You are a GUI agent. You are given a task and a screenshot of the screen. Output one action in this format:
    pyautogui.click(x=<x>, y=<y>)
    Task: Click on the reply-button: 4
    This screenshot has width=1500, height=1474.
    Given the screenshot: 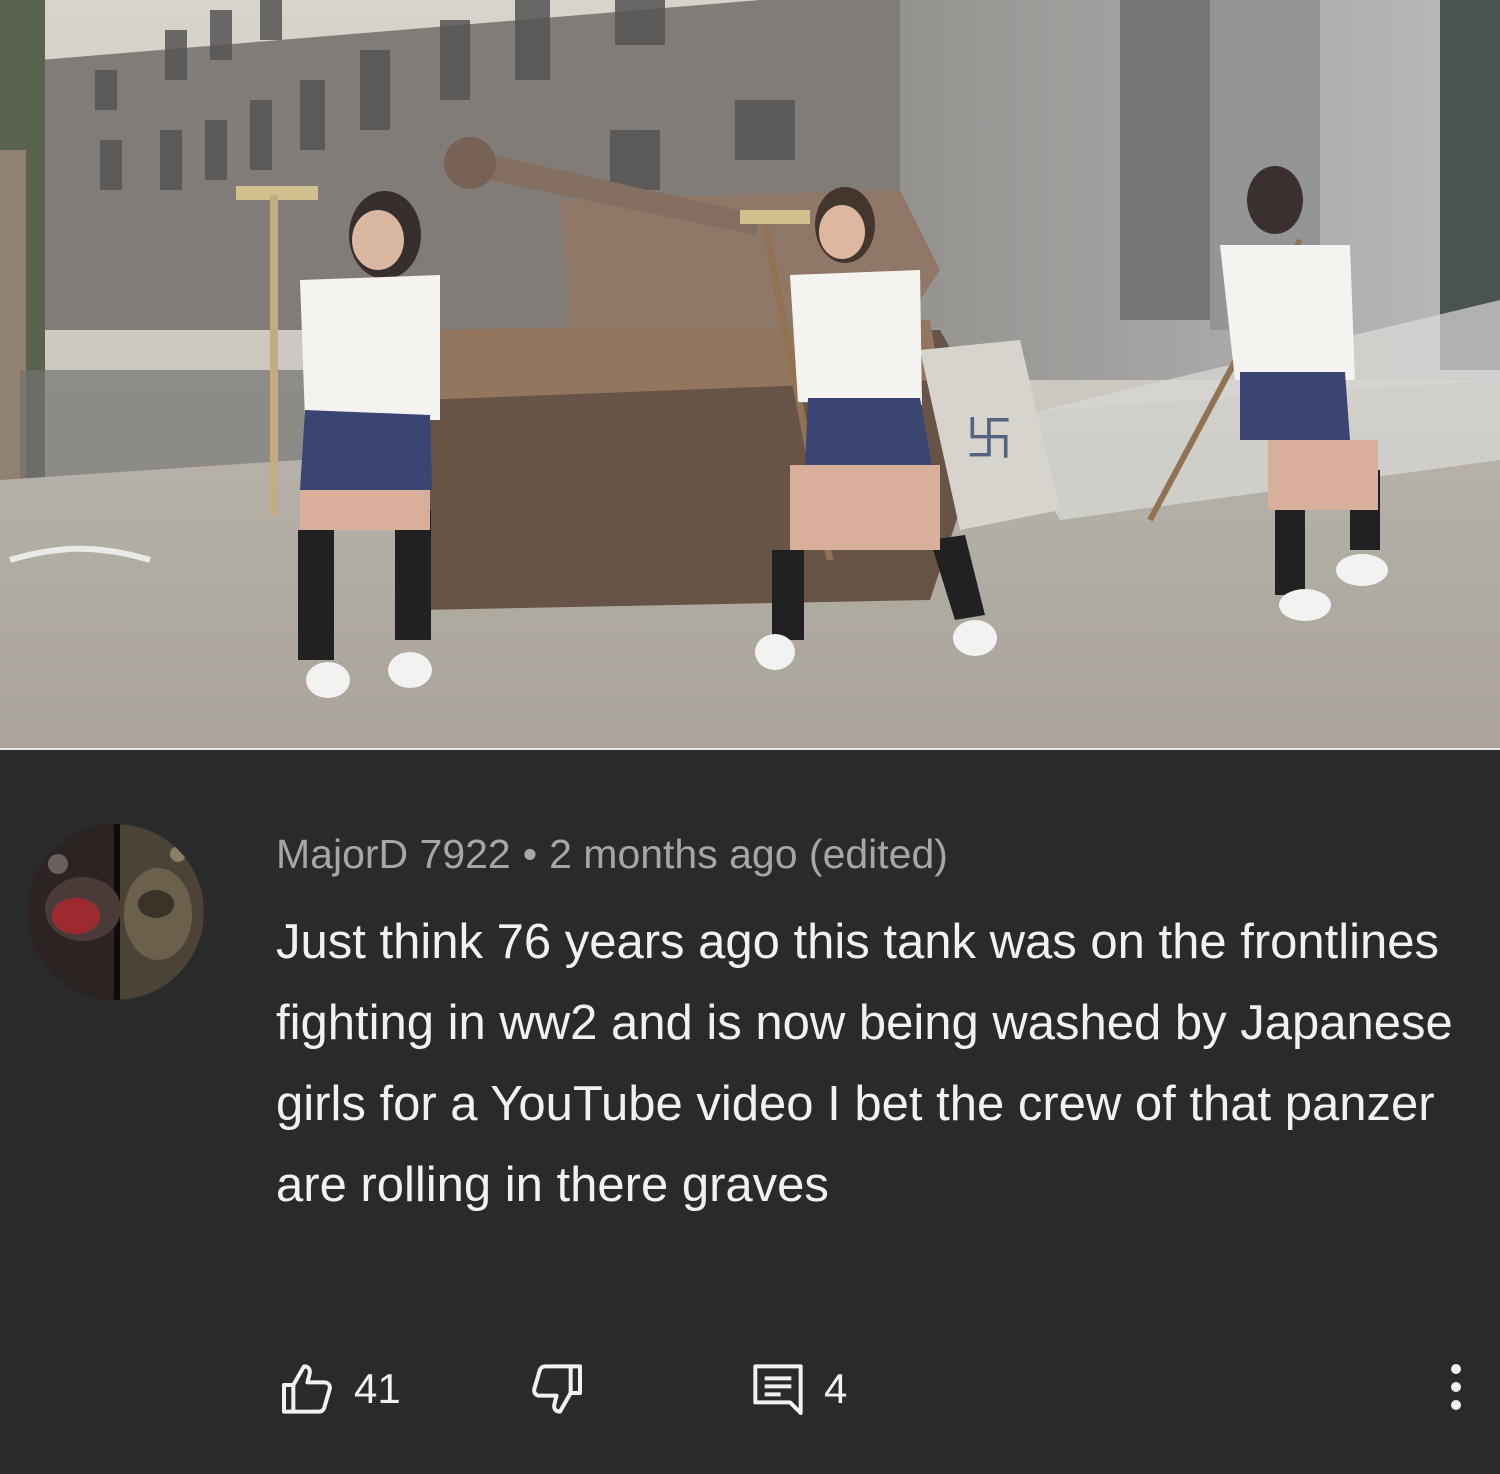 What is the action you would take?
    pyautogui.click(x=796, y=1389)
    